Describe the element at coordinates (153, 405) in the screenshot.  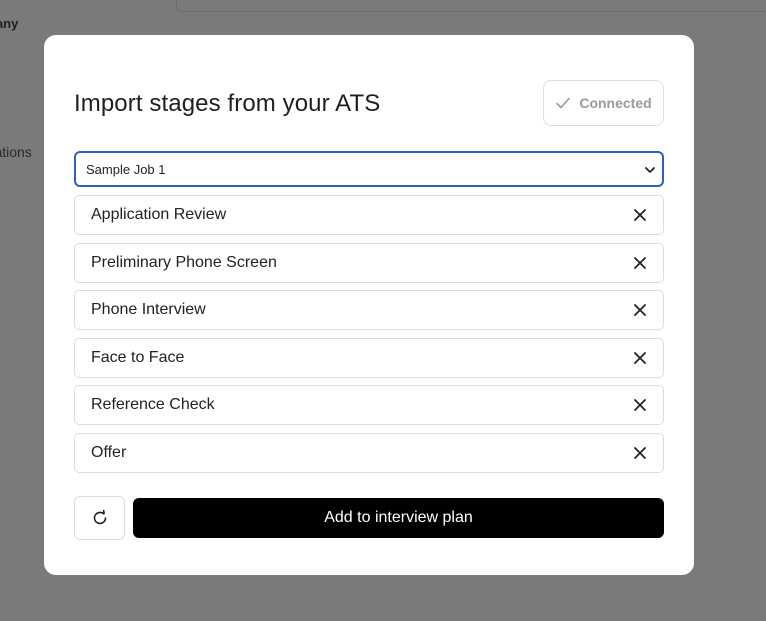
I see `stage-label: Reference Check` at that location.